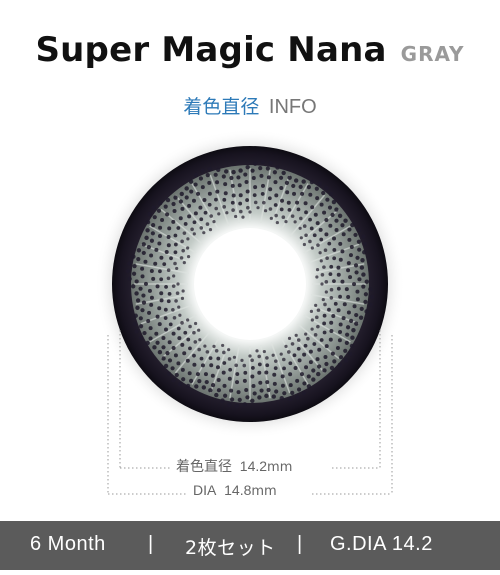 Image resolution: width=500 pixels, height=575 pixels. What do you see at coordinates (230, 548) in the screenshot?
I see `footer-pack: 2枚セット` at bounding box center [230, 548].